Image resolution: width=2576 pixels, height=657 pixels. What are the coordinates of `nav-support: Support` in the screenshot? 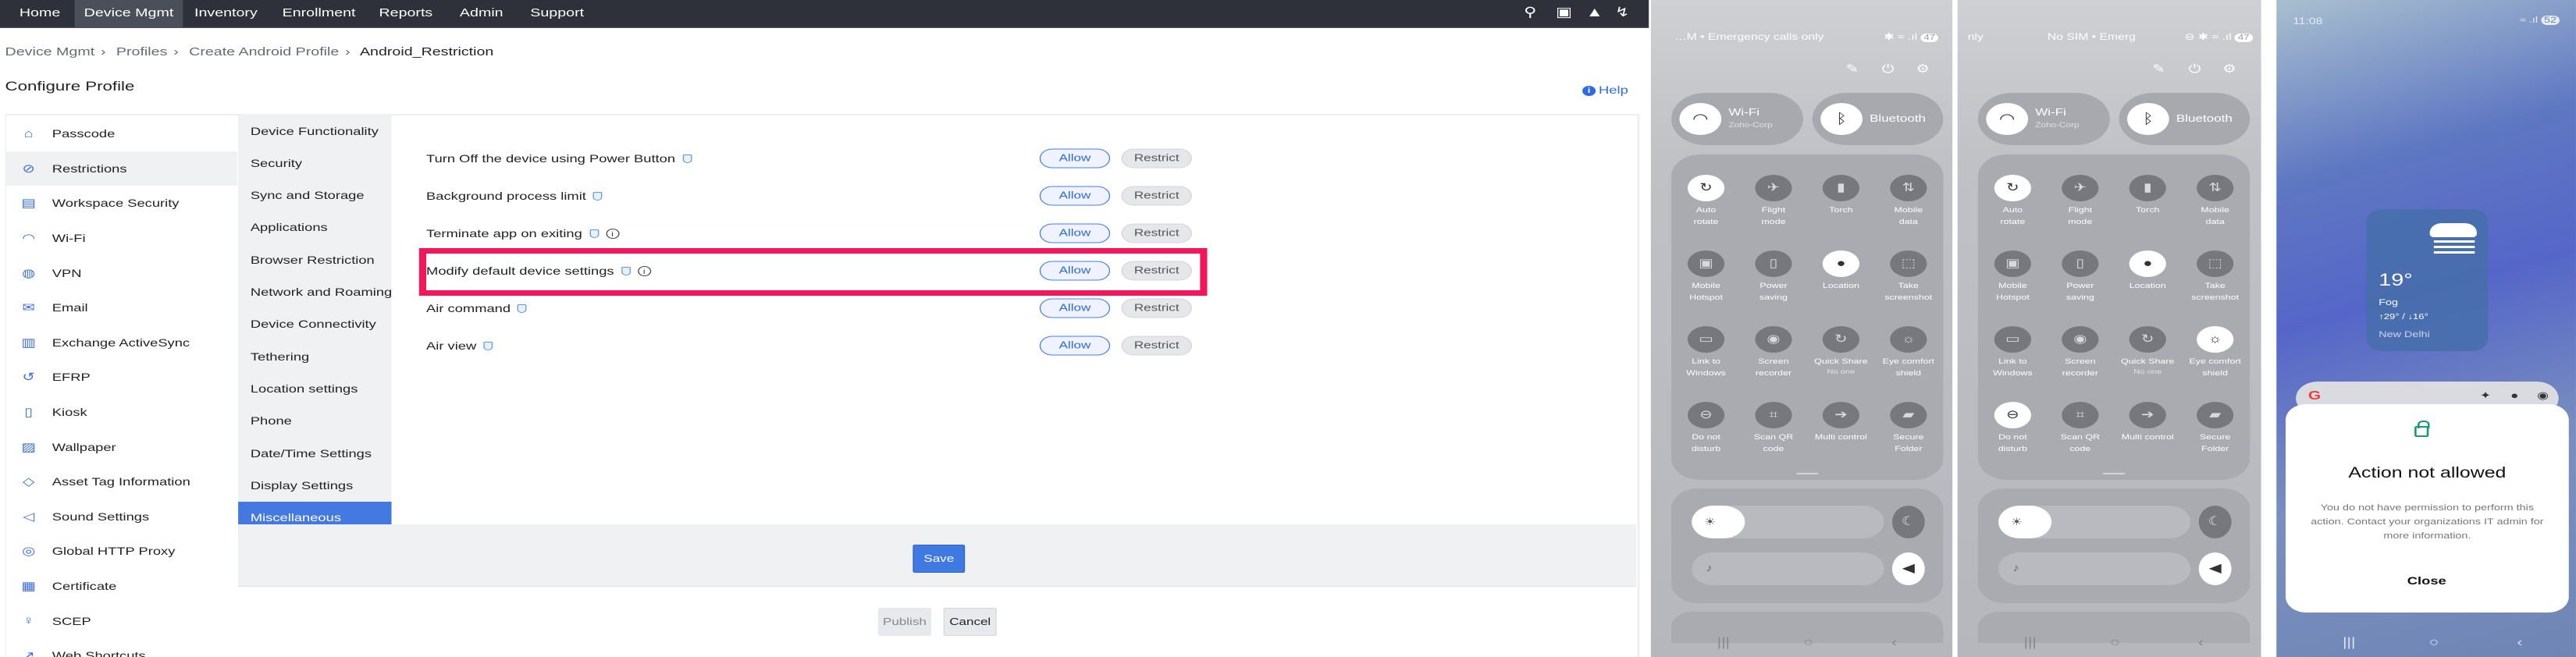 It's located at (557, 14).